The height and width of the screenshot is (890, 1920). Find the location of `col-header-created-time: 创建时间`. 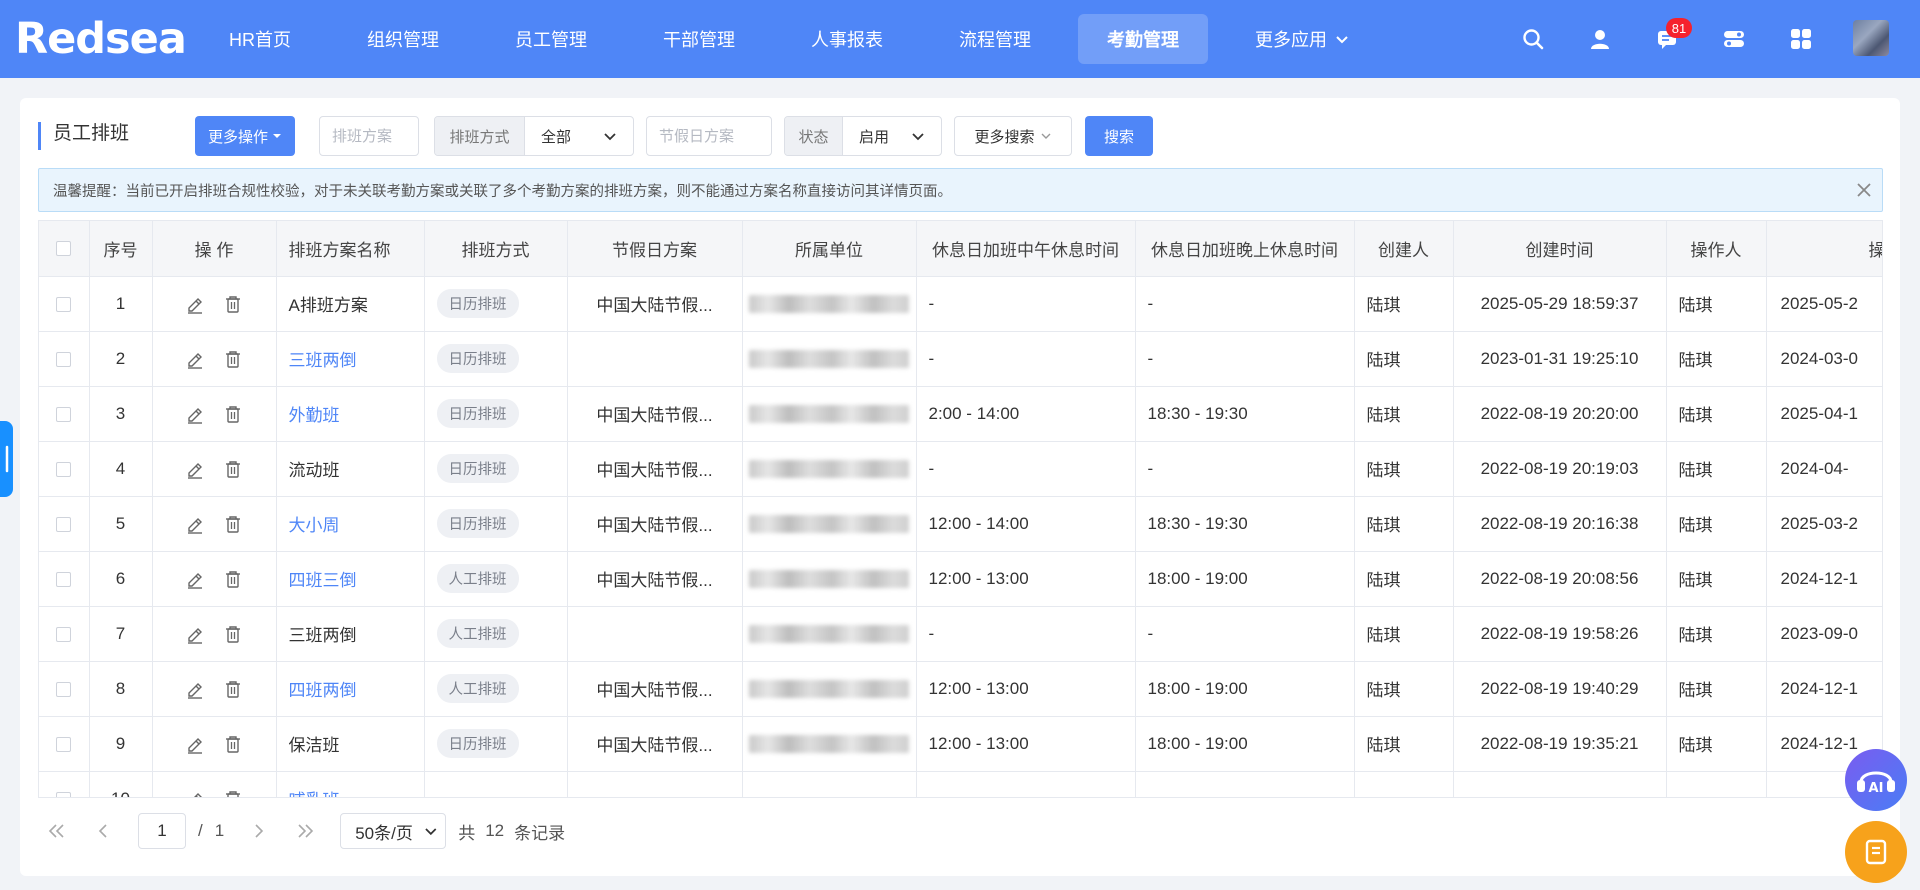

col-header-created-time: 创建时间 is located at coordinates (1560, 249).